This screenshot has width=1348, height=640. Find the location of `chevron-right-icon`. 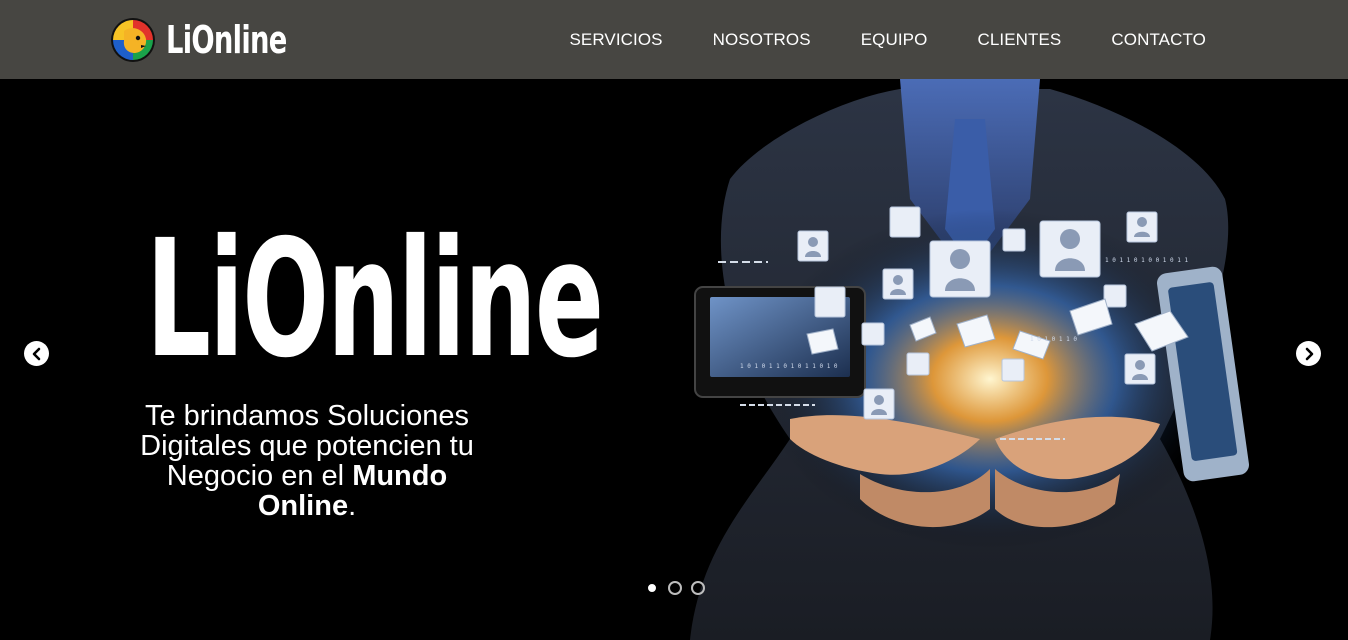

chevron-right-icon is located at coordinates (1309, 353).